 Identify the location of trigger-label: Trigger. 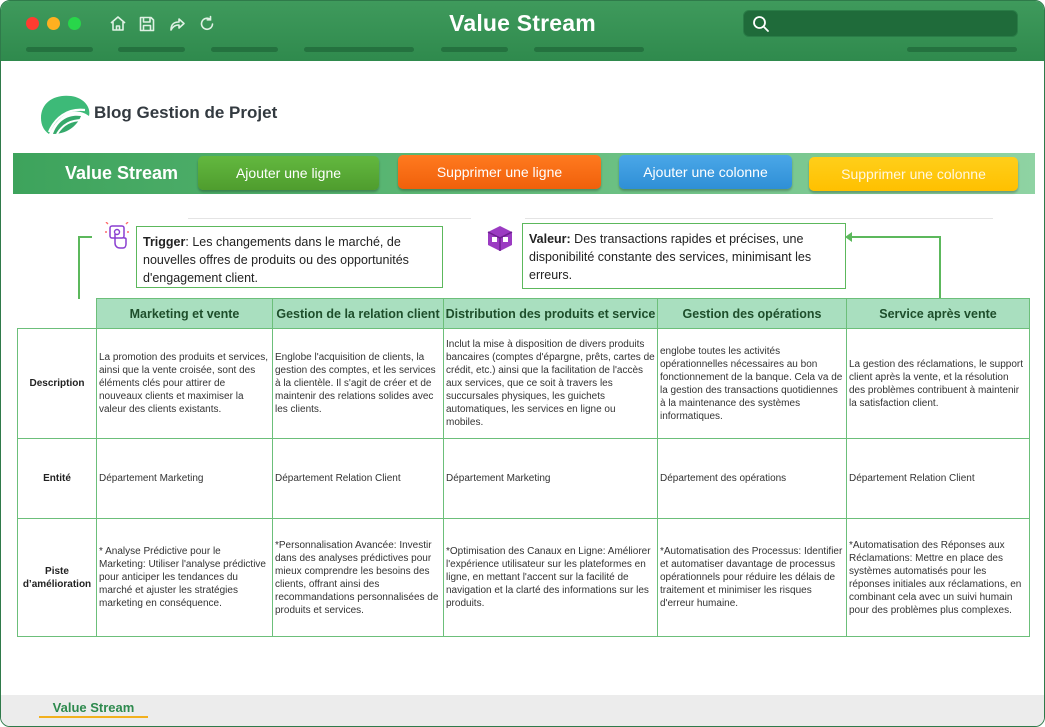
(164, 242).